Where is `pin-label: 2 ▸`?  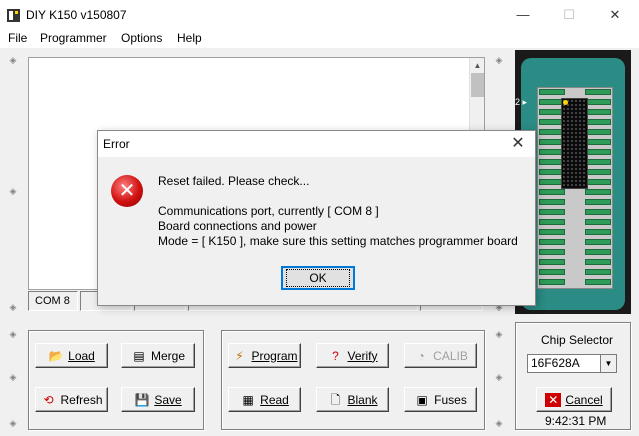 pin-label: 2 ▸ is located at coordinates (521, 102).